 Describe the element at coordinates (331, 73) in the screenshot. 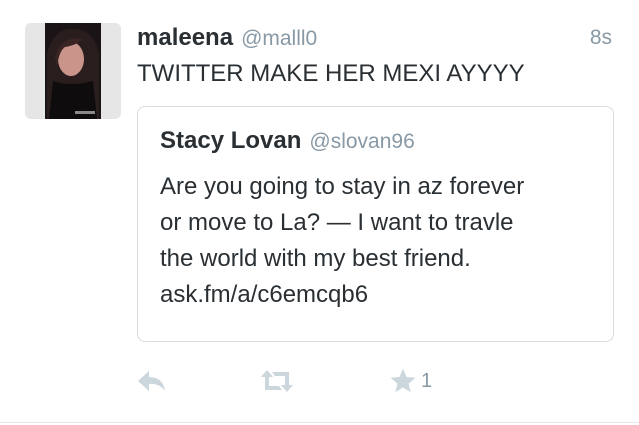

I see `tweet-text: TWITTER MAKE HER MEXI AYYYY` at that location.